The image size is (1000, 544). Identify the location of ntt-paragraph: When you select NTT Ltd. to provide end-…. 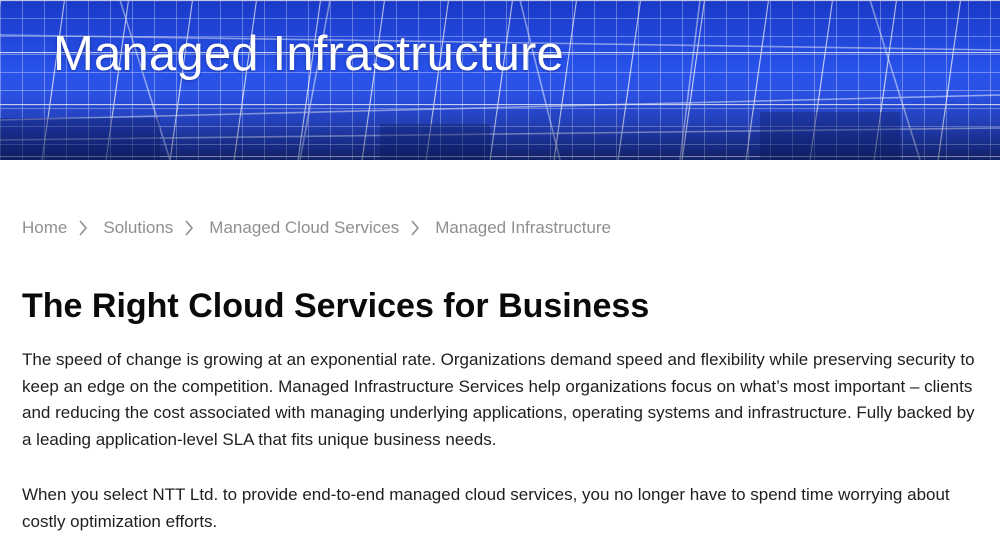
(486, 508).